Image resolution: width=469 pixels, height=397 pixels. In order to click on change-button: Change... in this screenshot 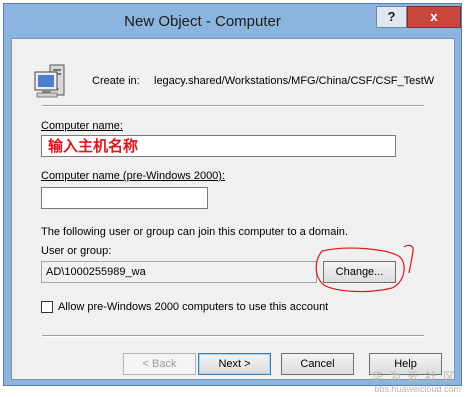, I will do `click(359, 272)`.